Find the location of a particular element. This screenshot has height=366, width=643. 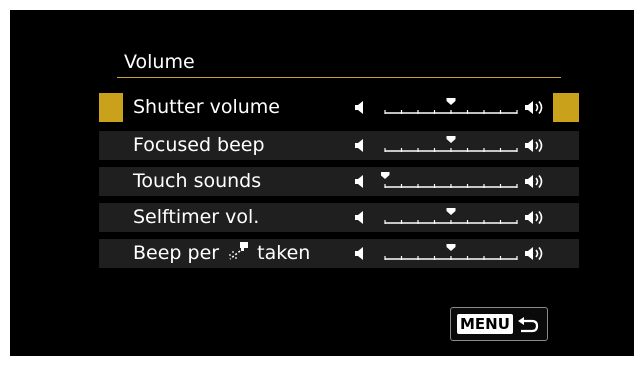

label-prefix: Beep per is located at coordinates (176, 253).